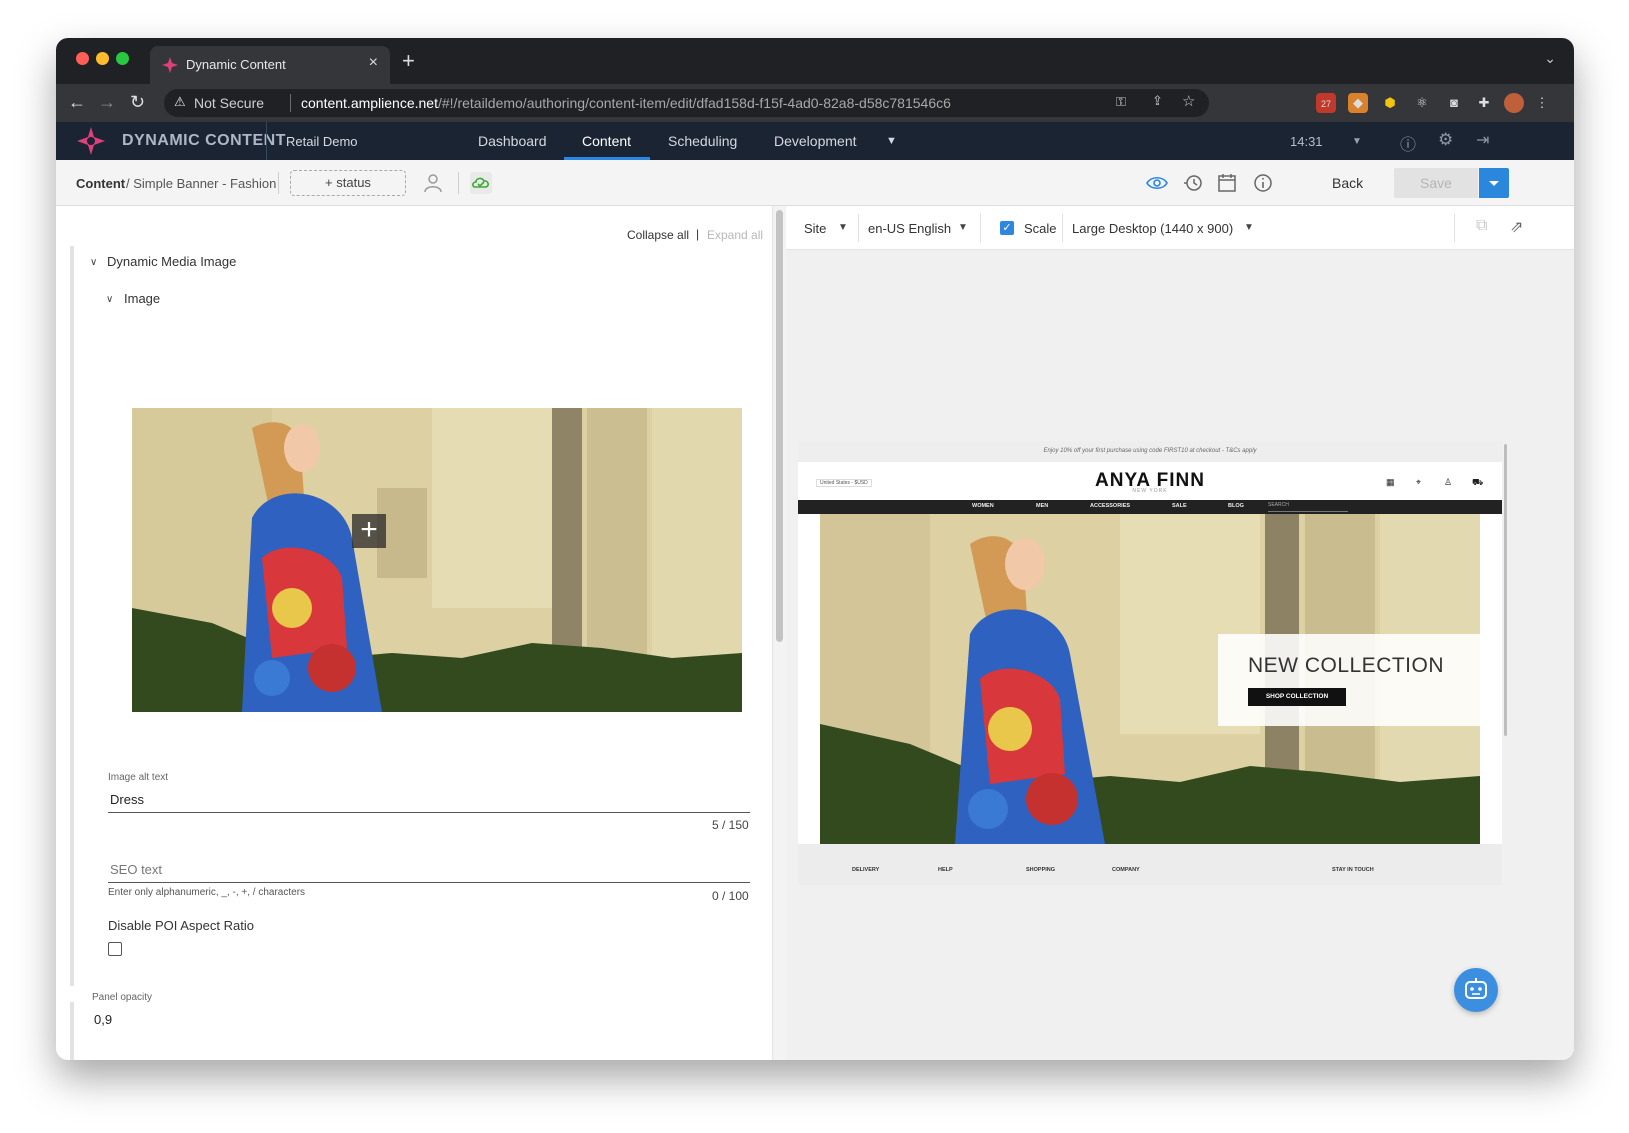 This screenshot has width=1629, height=1133. Describe the element at coordinates (1408, 143) in the screenshot. I see `help-icon: ⓘ` at that location.